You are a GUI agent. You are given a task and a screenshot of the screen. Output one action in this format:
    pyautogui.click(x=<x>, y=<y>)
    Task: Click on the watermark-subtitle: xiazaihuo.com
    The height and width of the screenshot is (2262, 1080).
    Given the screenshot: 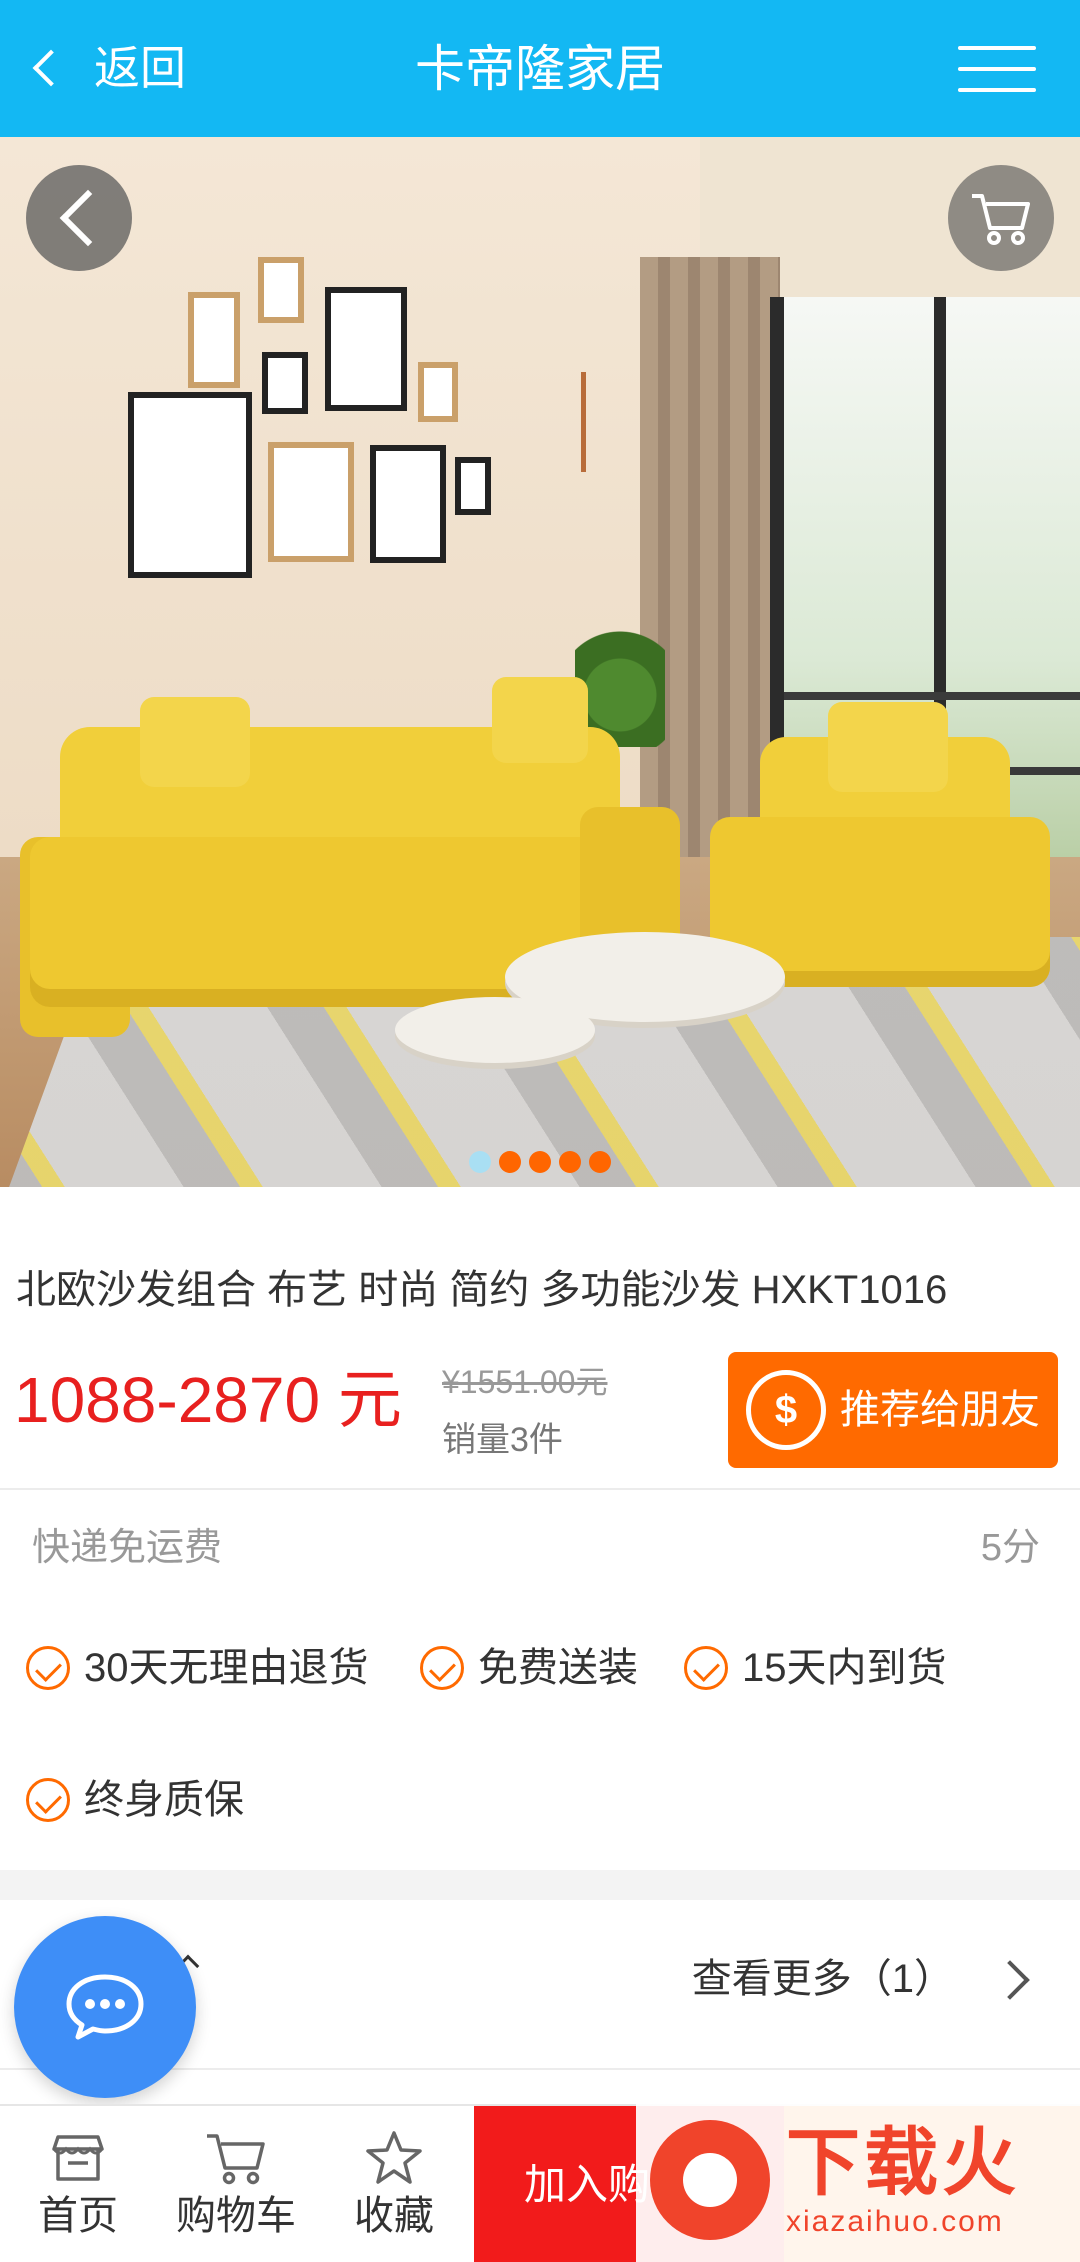 What is the action you would take?
    pyautogui.click(x=895, y=2221)
    